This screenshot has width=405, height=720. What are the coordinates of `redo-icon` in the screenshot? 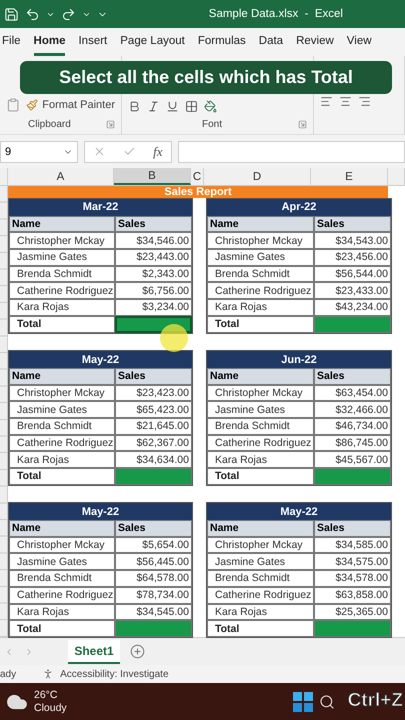 It's located at (68, 14).